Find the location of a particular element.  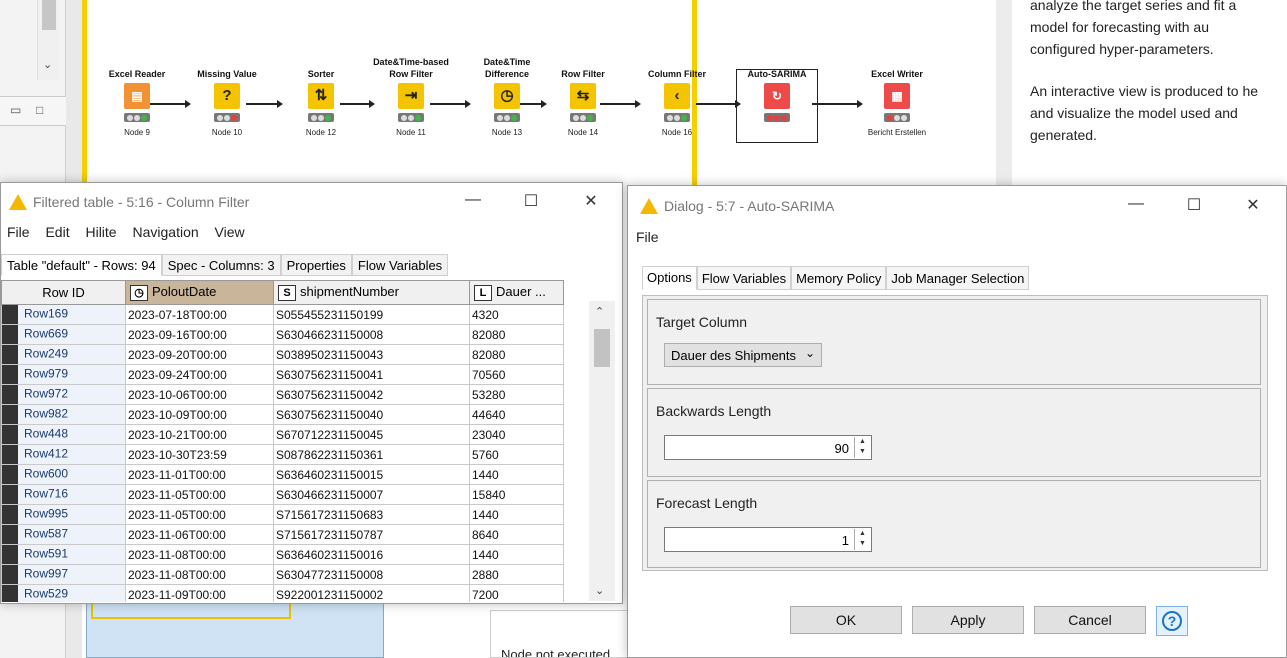

column-header-rowid: Row ID is located at coordinates (63, 292).